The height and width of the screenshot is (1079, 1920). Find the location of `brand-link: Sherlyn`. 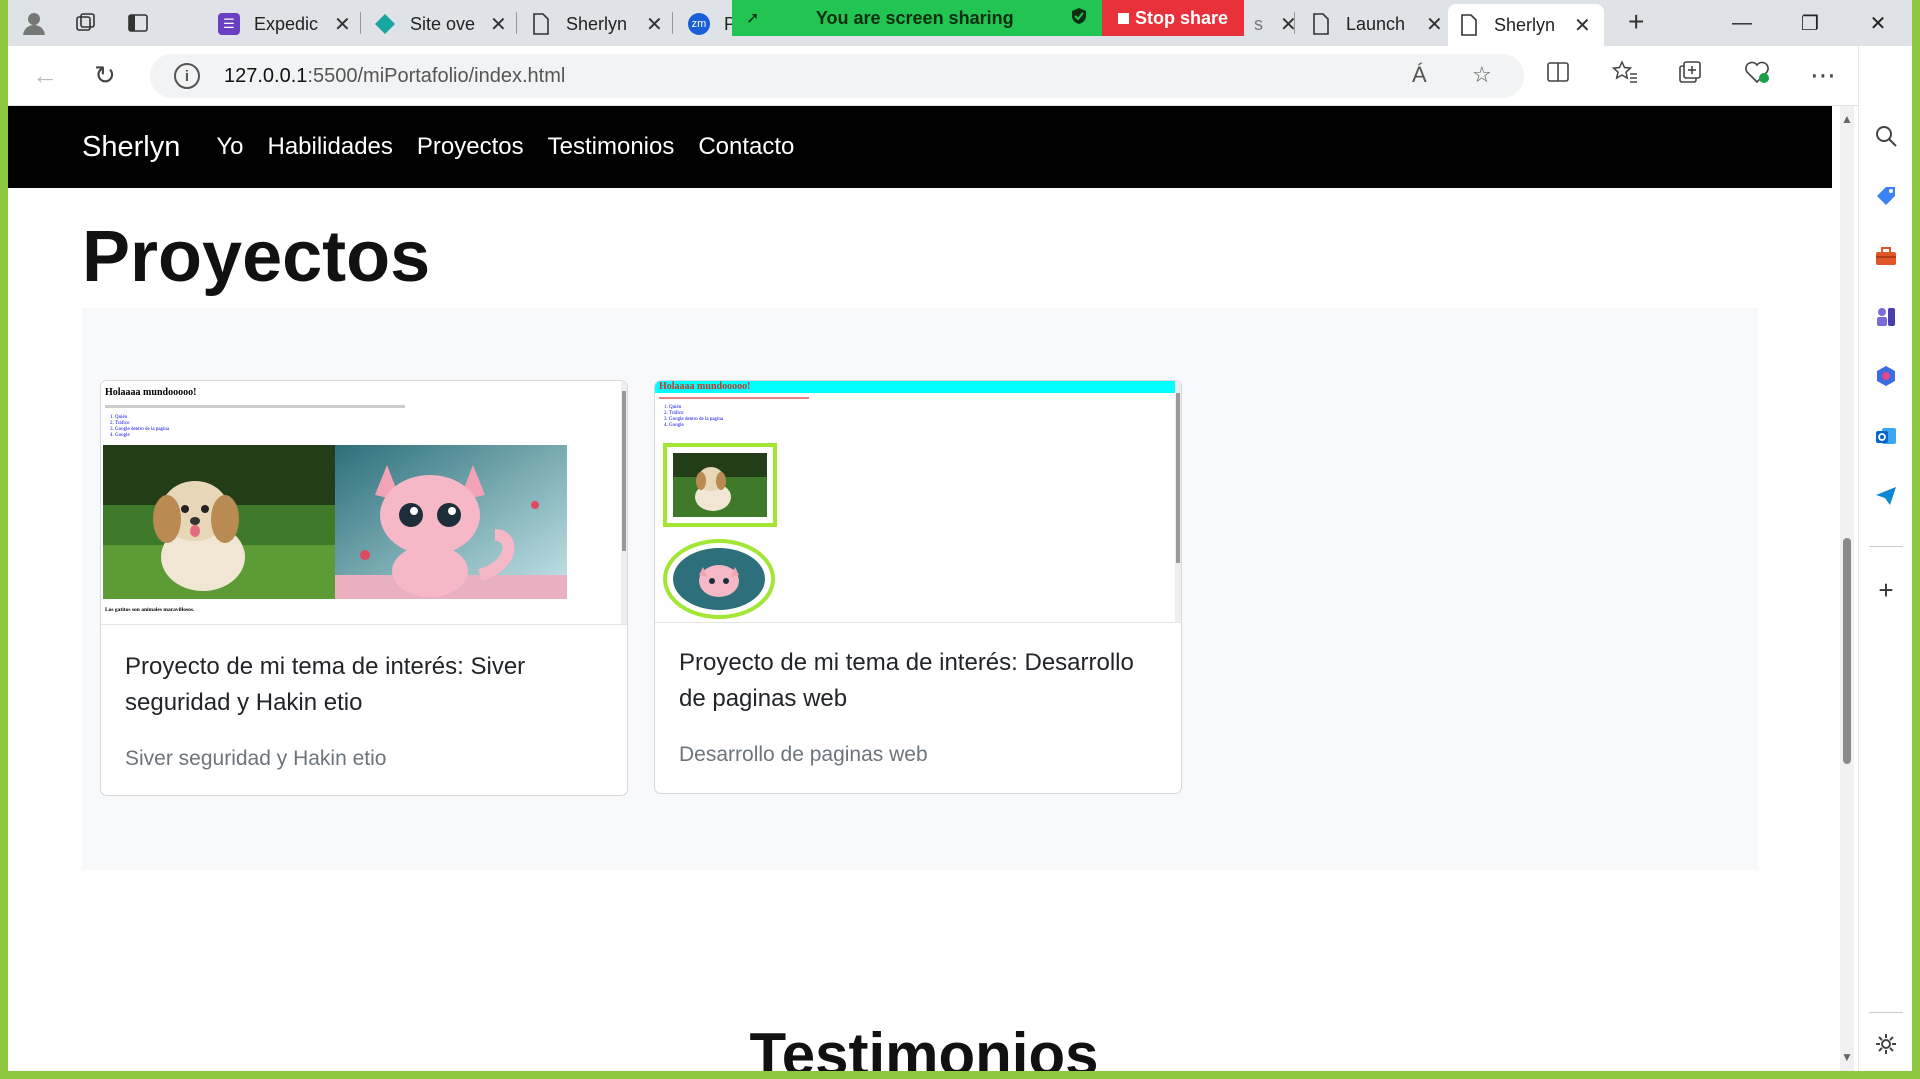

brand-link: Sherlyn is located at coordinates (131, 147).